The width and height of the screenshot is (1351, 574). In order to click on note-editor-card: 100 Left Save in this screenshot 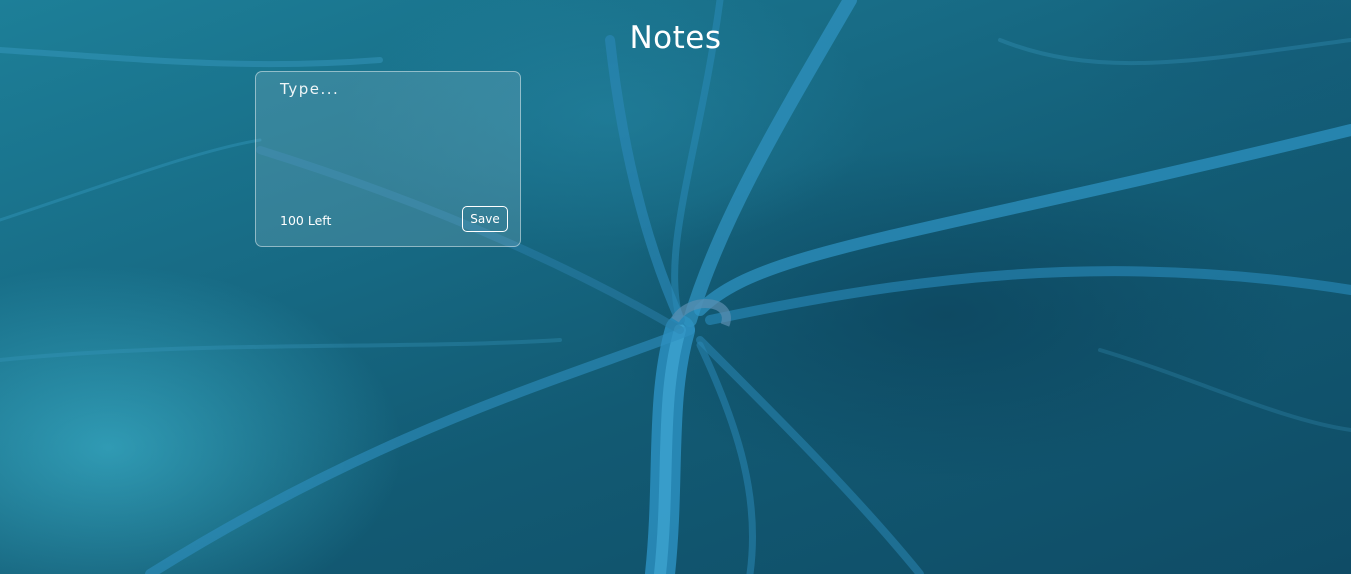, I will do `click(388, 159)`.